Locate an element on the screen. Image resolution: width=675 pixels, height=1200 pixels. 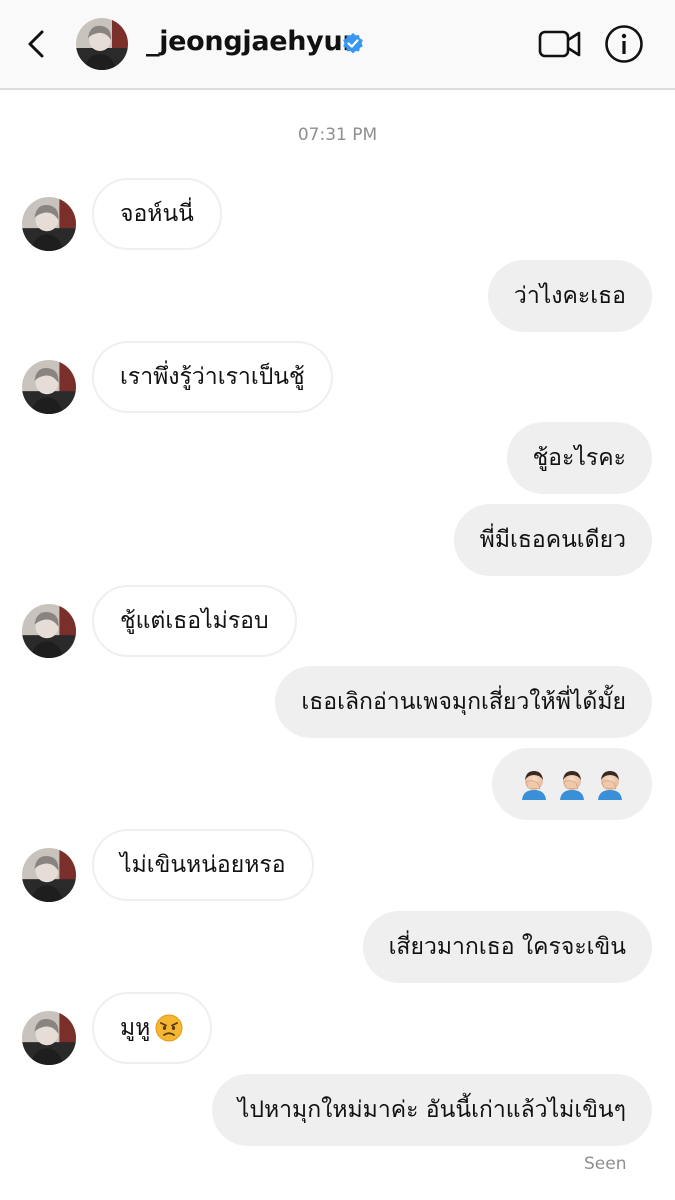
outgoing-emoji-message is located at coordinates (572, 784).